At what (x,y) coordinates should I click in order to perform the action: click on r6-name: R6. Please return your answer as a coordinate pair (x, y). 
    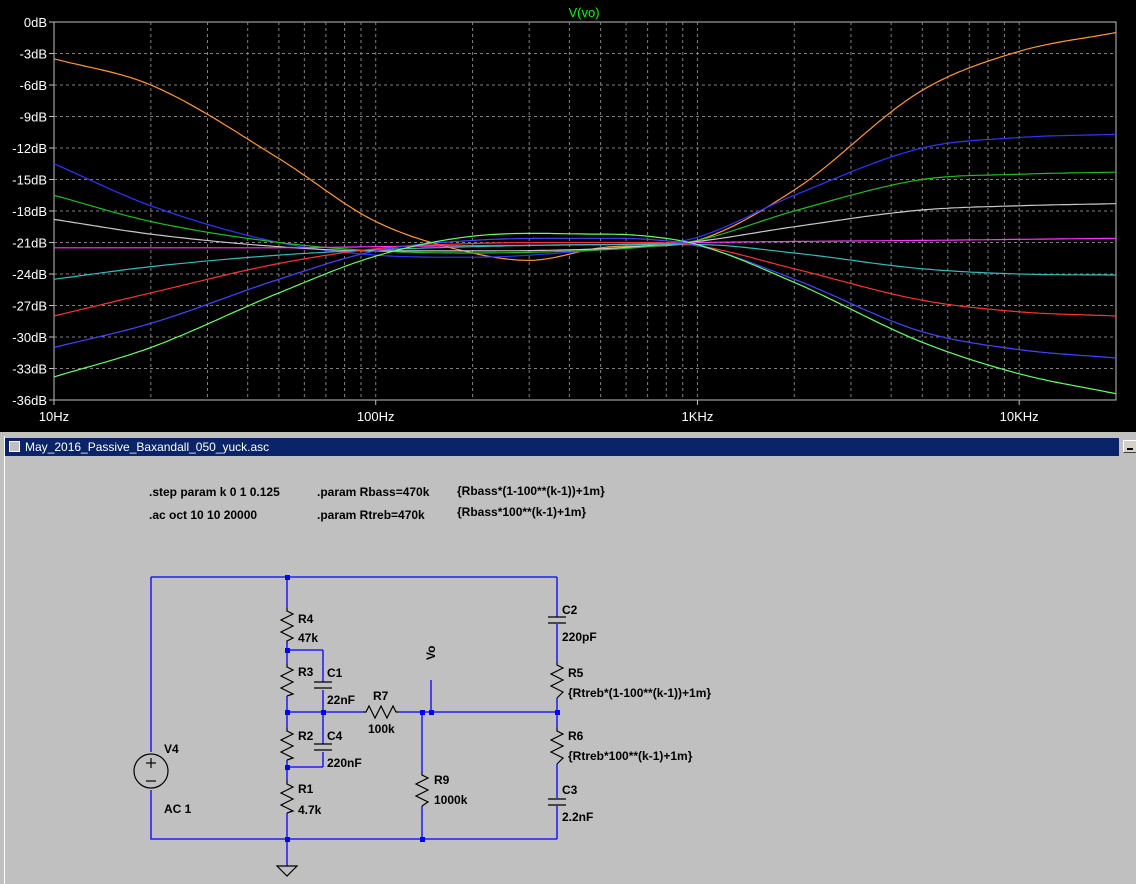
    Looking at the image, I should click on (576, 736).